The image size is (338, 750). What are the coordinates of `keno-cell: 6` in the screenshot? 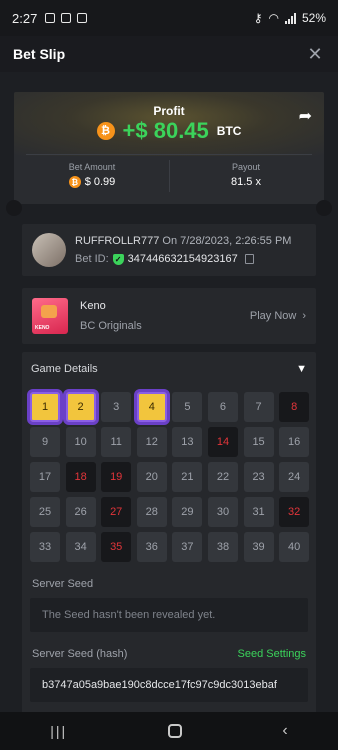 It's located at (222, 407).